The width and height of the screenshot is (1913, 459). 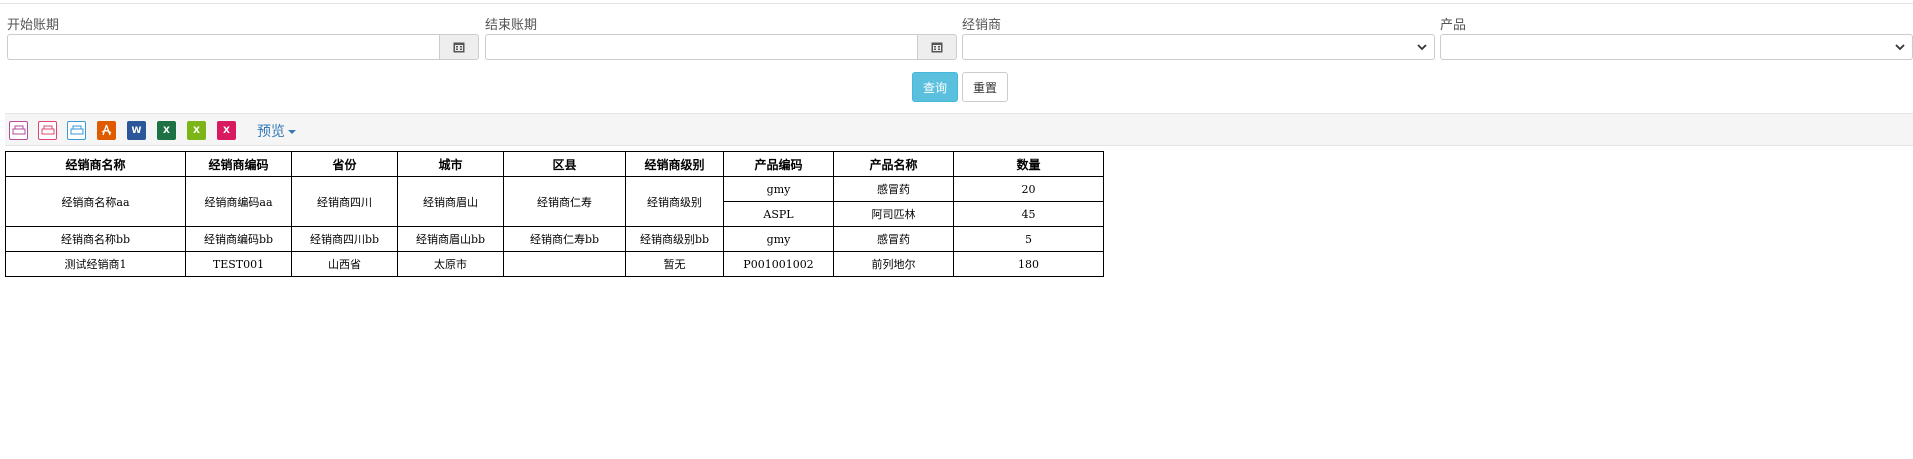 I want to click on product-select, so click(x=1676, y=47).